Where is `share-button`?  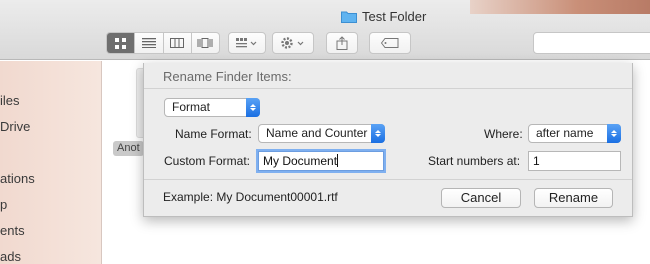 share-button is located at coordinates (342, 43).